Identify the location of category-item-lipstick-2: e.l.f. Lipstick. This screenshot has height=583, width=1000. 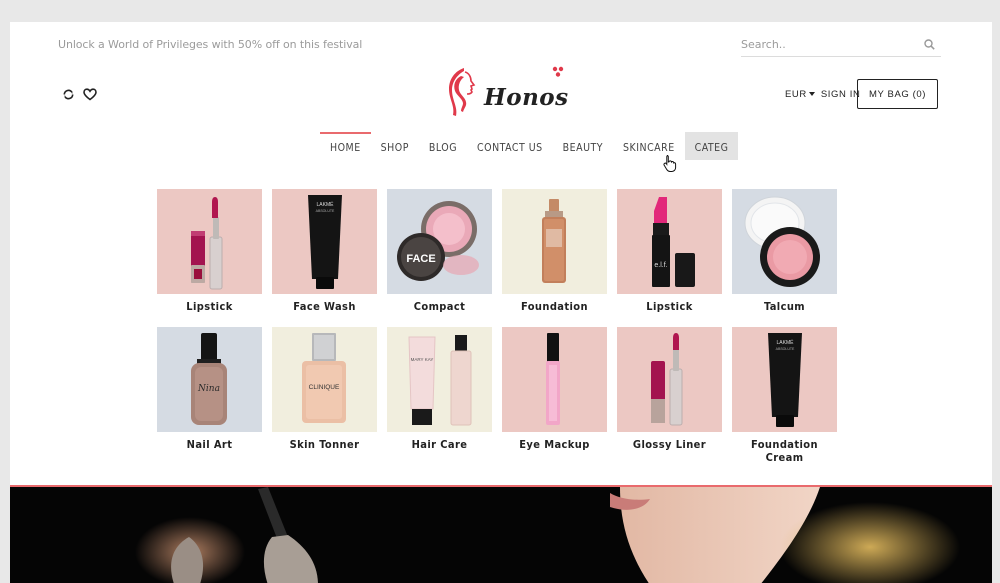
(669, 251).